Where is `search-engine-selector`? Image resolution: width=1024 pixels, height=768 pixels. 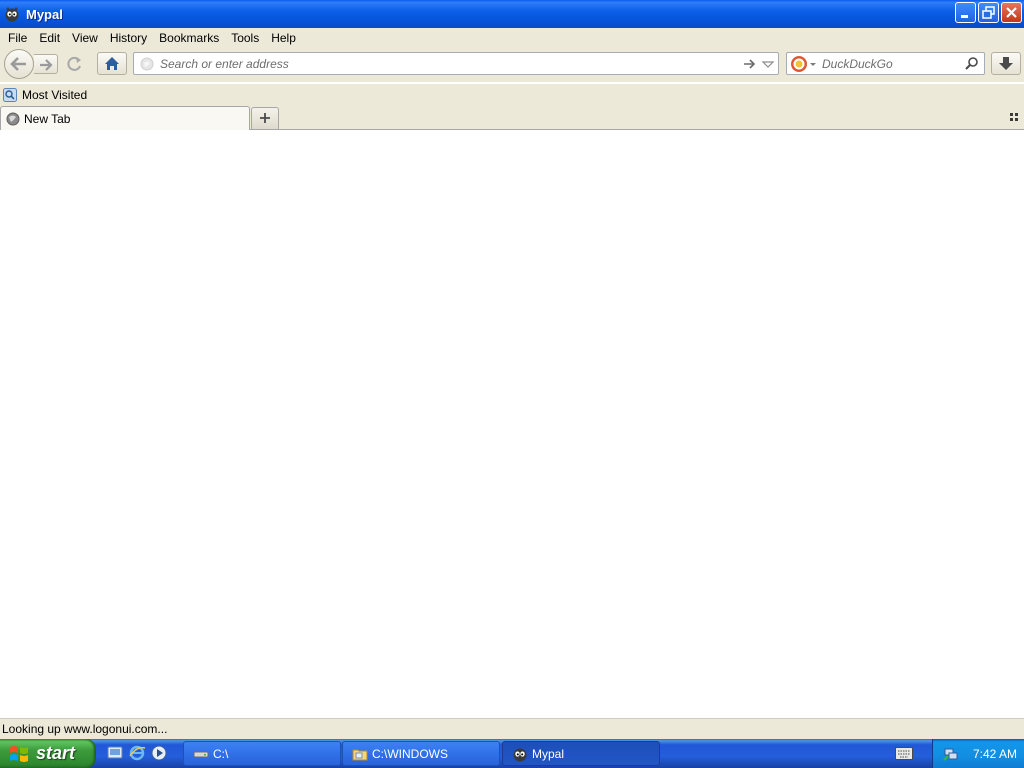 search-engine-selector is located at coordinates (806, 64).